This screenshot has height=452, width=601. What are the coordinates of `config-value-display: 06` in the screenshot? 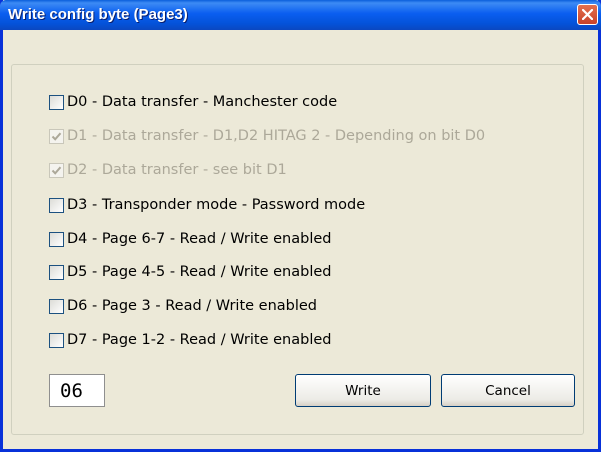 It's located at (77, 390).